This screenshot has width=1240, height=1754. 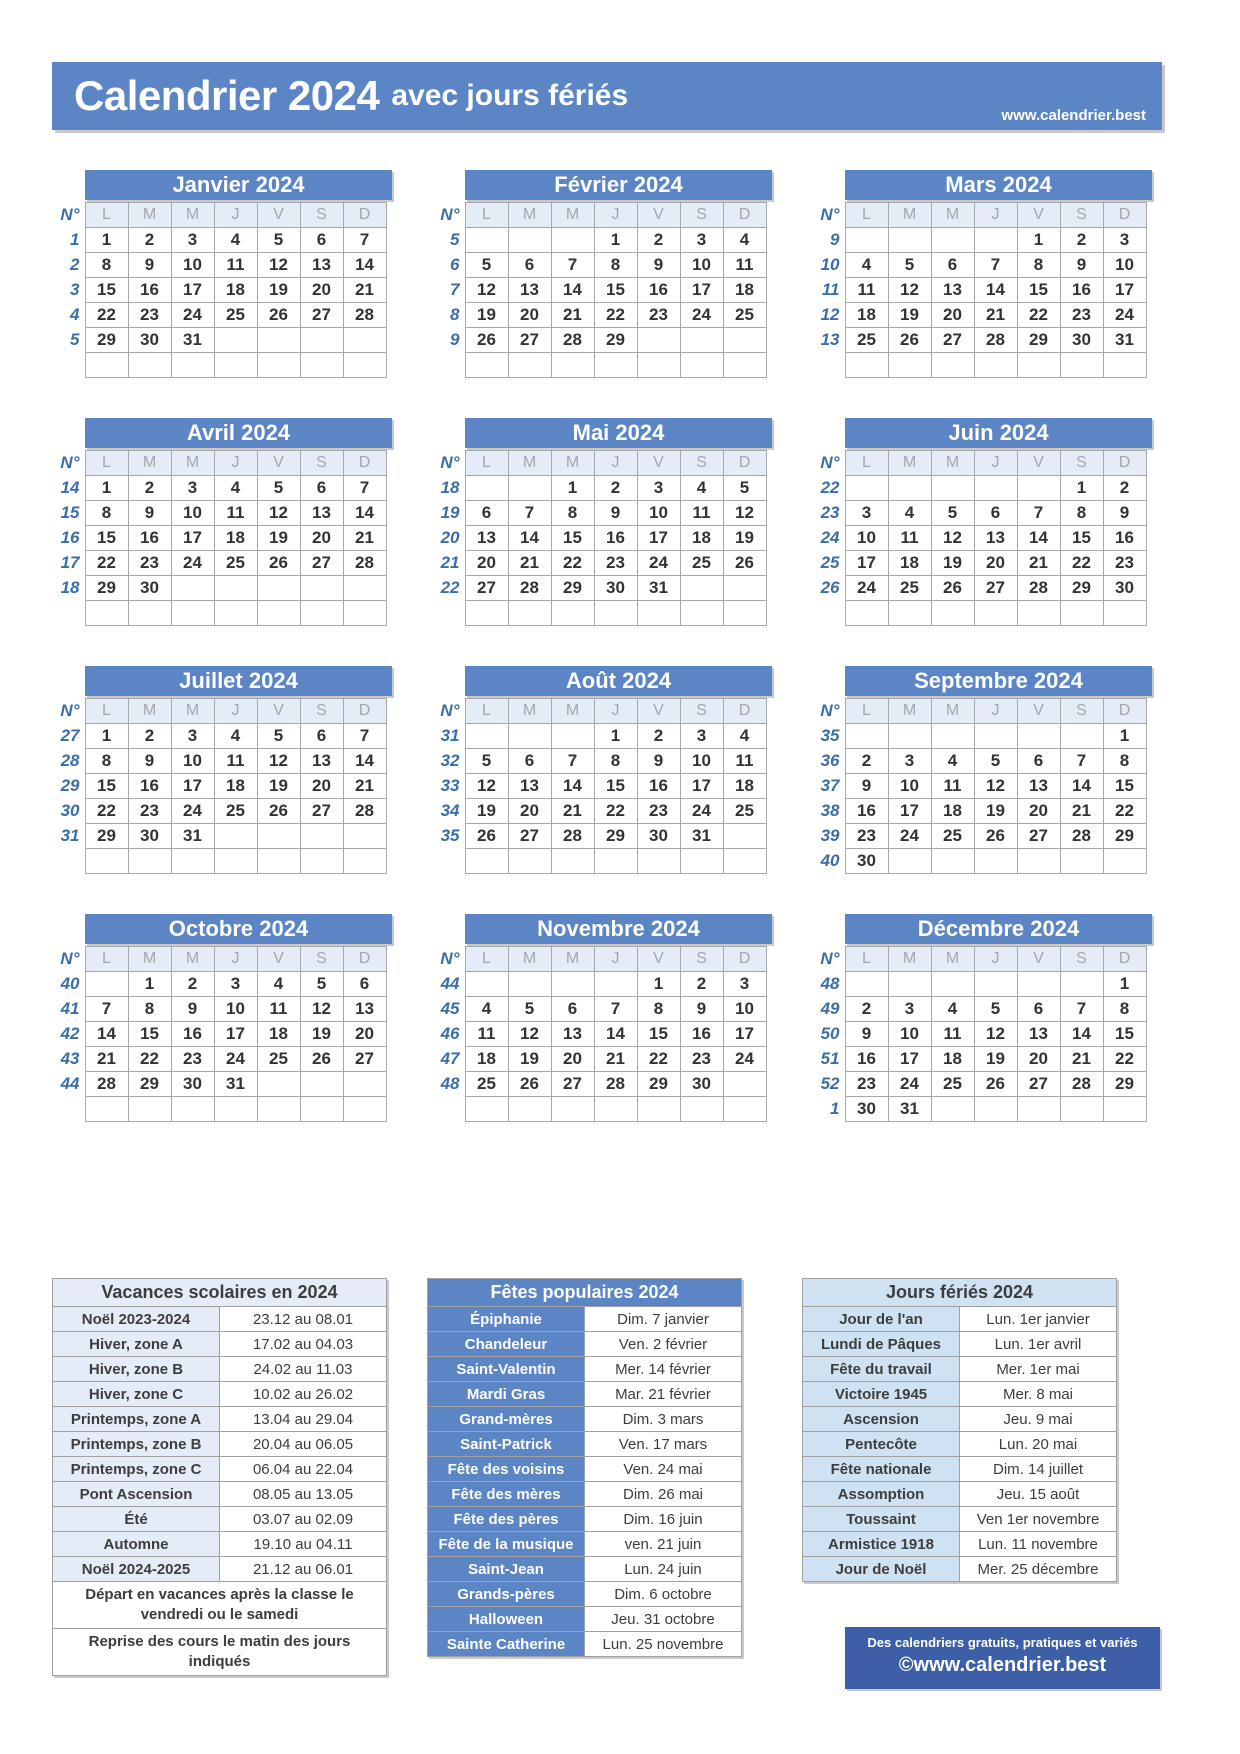 I want to click on week-number-cell: 27, so click(x=70, y=735).